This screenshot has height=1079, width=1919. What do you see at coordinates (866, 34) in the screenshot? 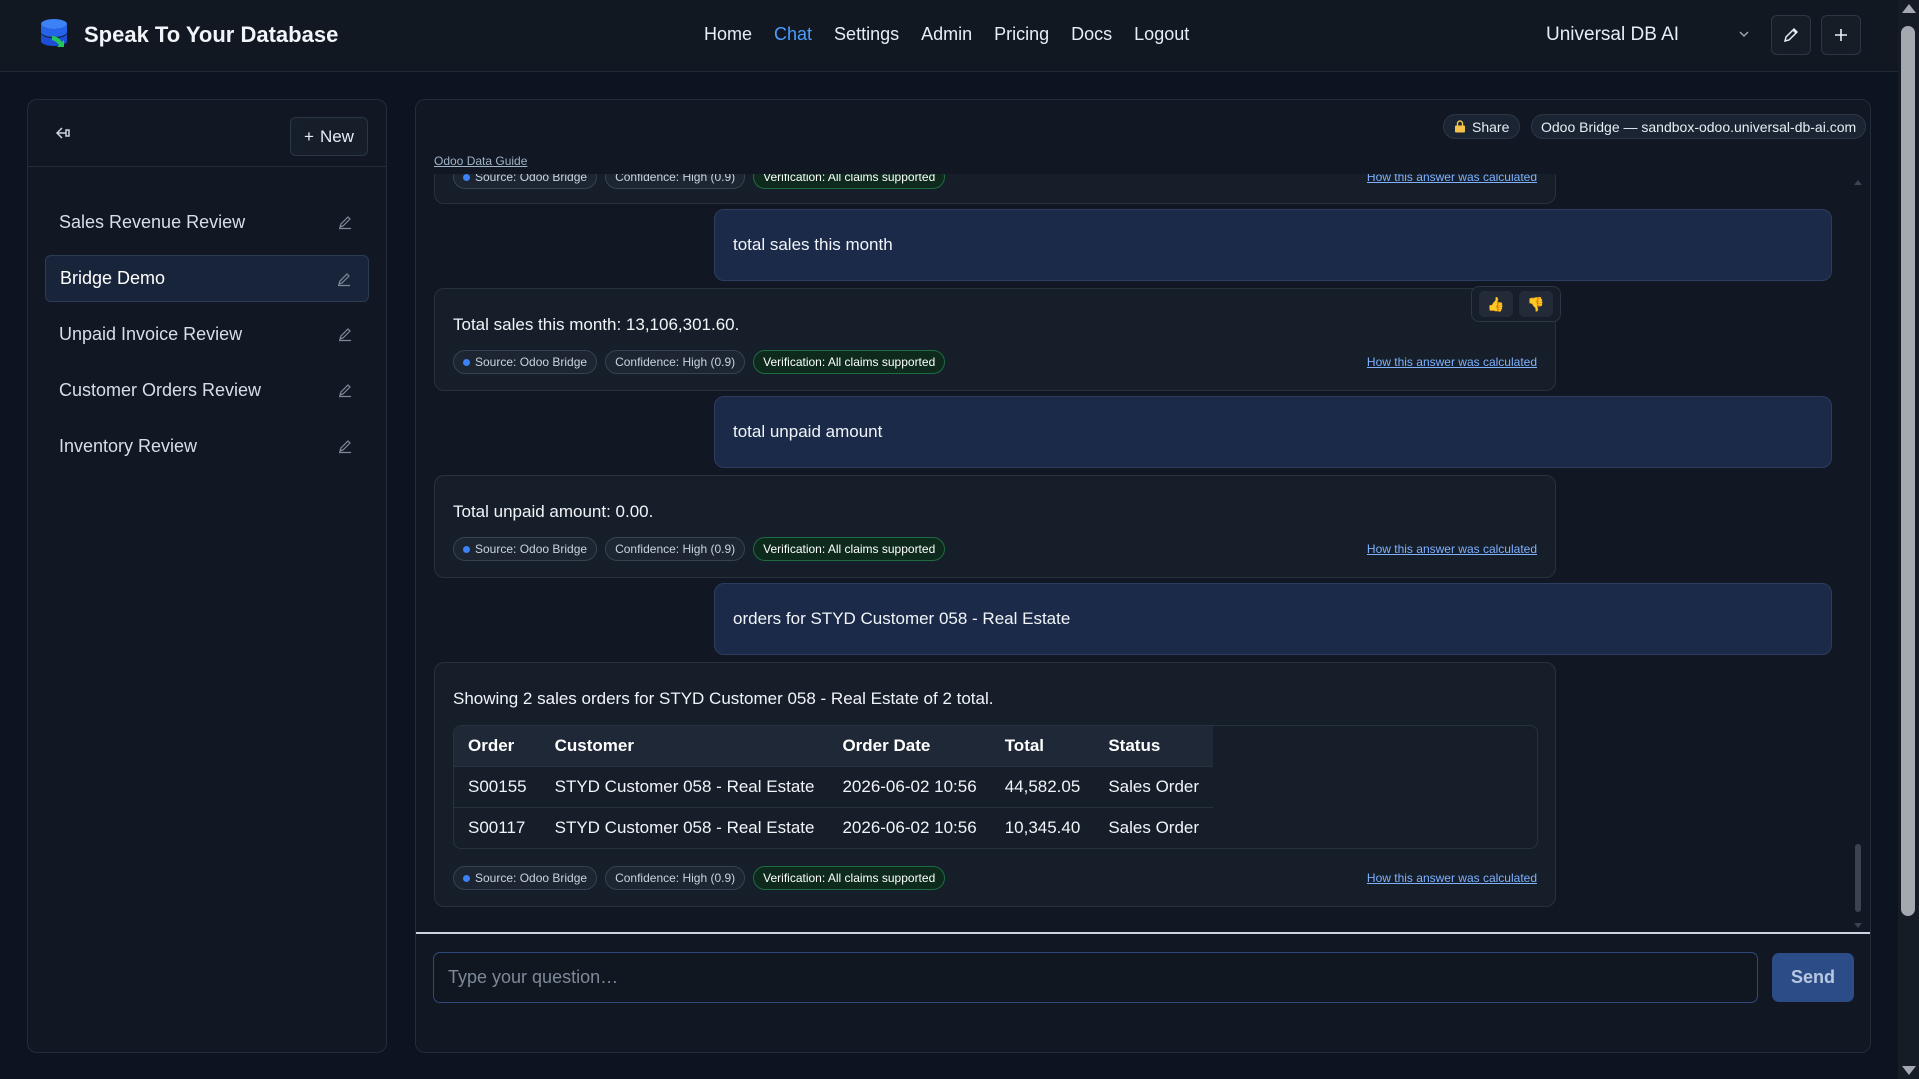
I see `nav-settings: Settings` at bounding box center [866, 34].